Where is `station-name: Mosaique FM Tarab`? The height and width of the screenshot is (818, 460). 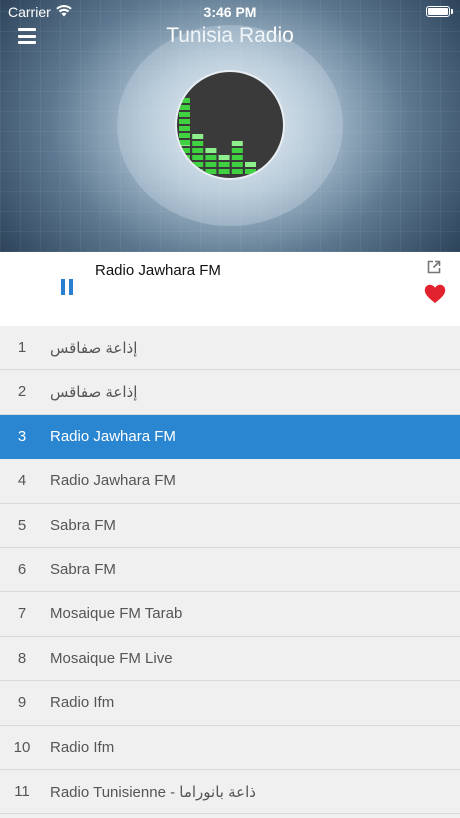 station-name: Mosaique FM Tarab is located at coordinates (116, 614).